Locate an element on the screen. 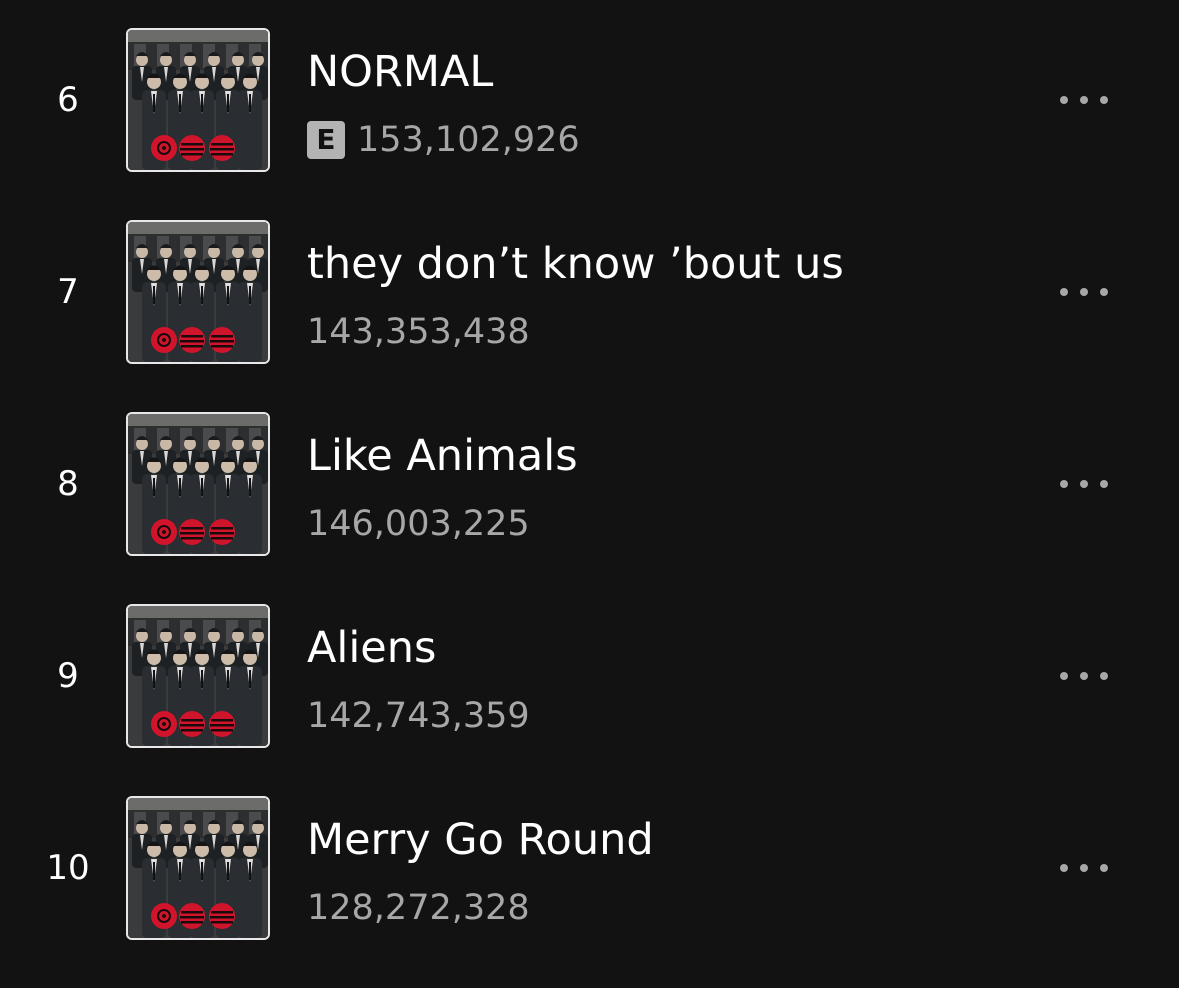  track-meta: 143,353,438 is located at coordinates (418, 332).